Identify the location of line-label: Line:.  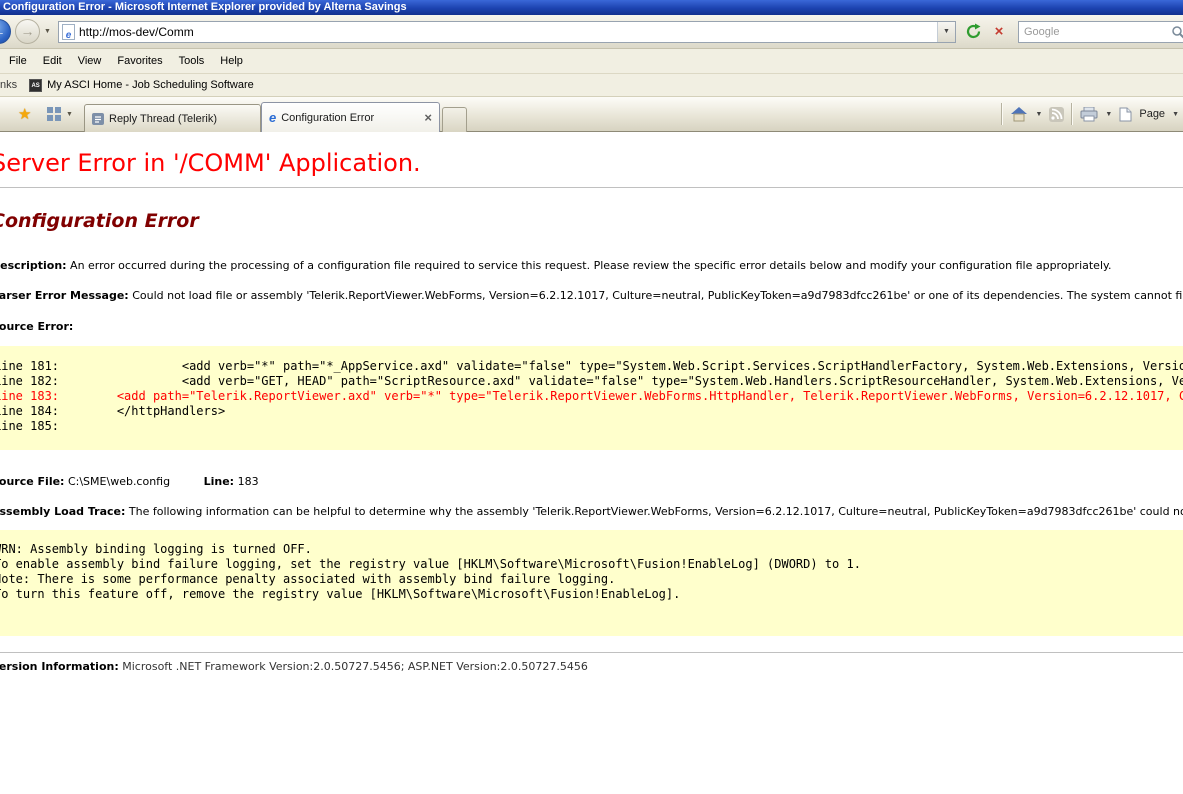
(219, 481).